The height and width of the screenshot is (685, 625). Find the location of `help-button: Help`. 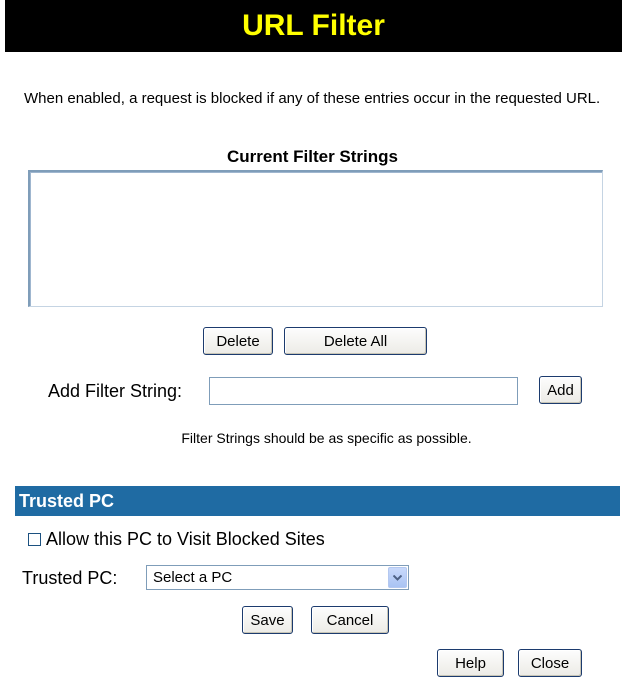

help-button: Help is located at coordinates (470, 663).